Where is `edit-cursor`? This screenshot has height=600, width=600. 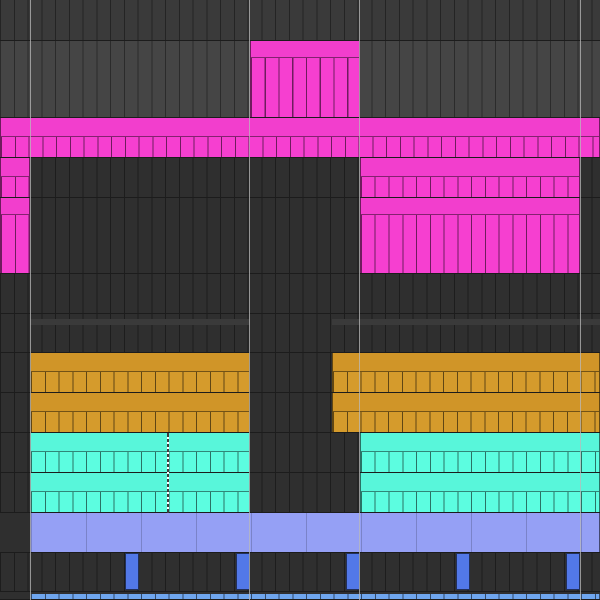
edit-cursor is located at coordinates (168, 473).